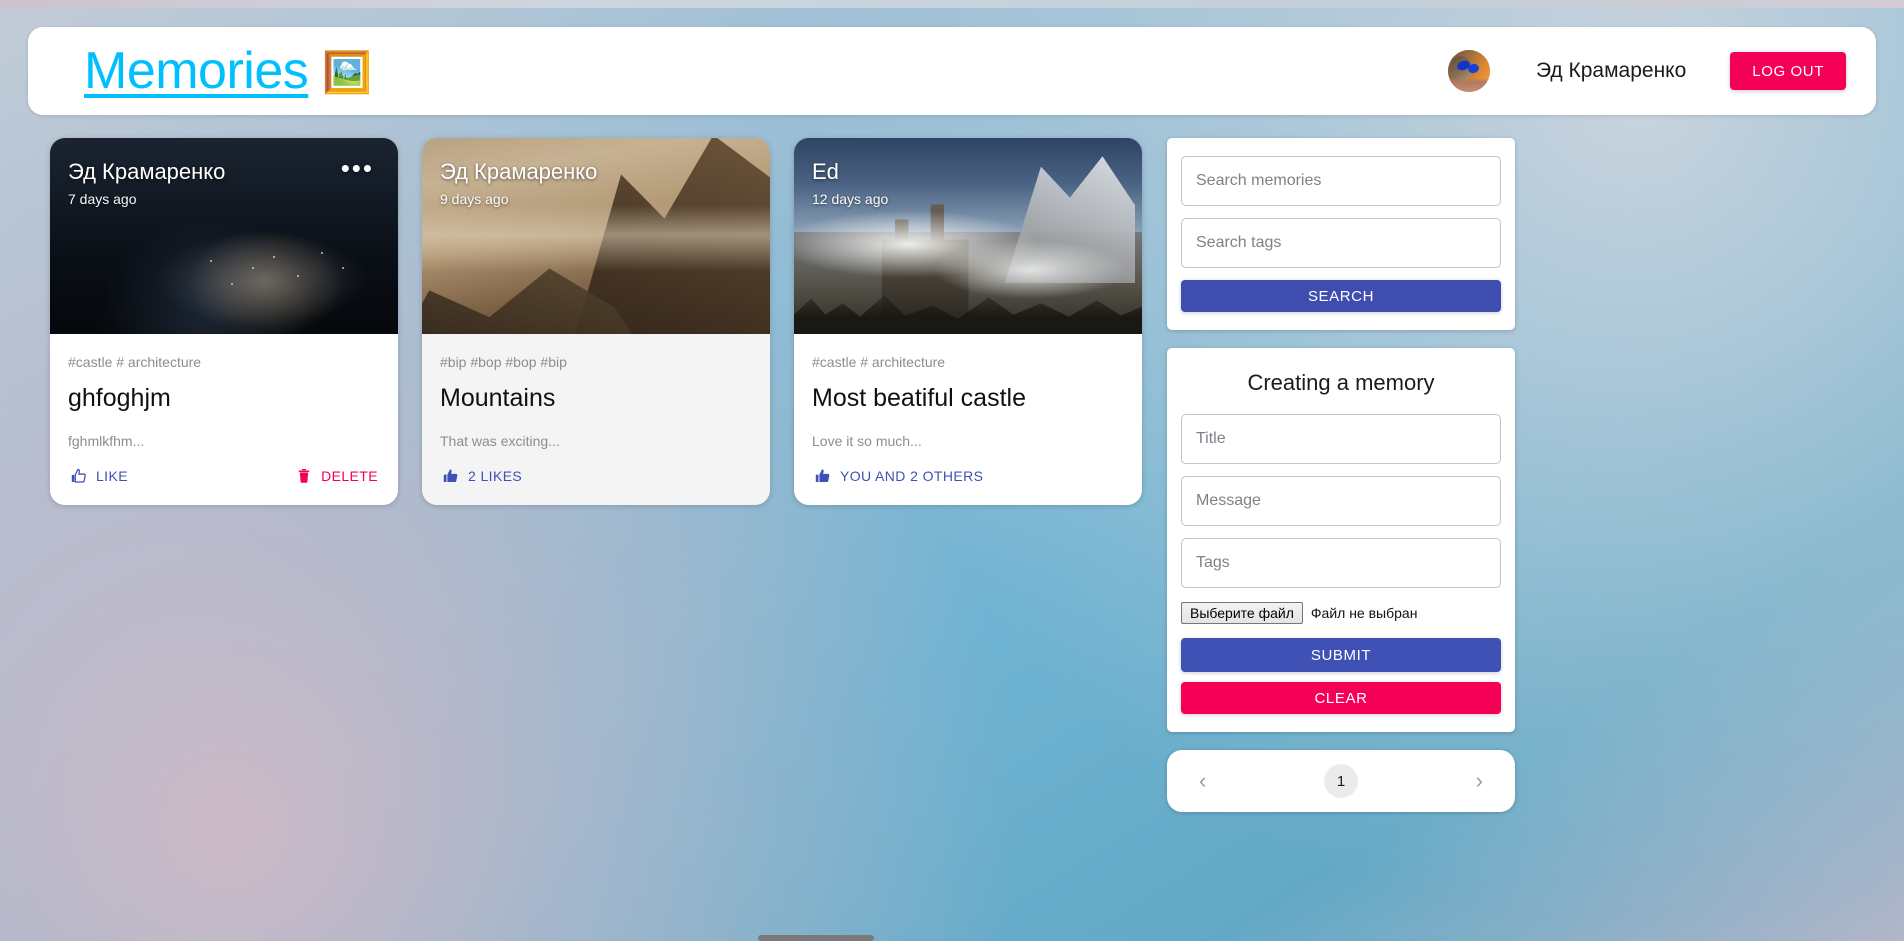 Image resolution: width=1904 pixels, height=941 pixels. Describe the element at coordinates (1341, 181) in the screenshot. I see `search-memories-input` at that location.